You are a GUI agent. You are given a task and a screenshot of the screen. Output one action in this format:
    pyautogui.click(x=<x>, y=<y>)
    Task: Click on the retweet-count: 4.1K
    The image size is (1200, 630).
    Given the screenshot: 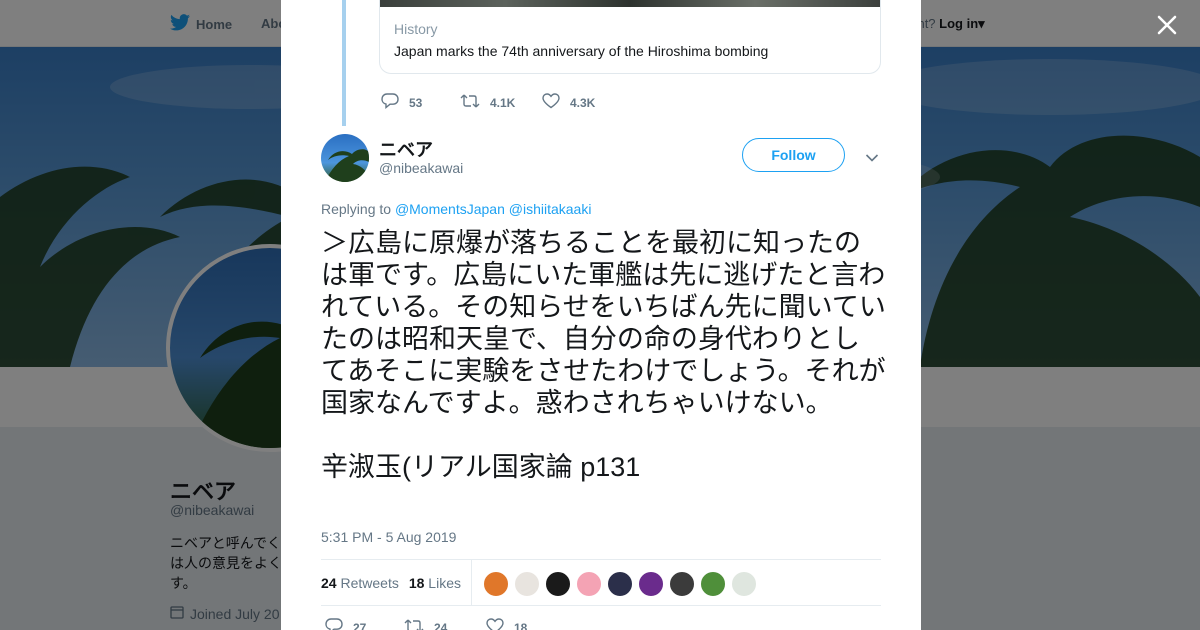 What is the action you would take?
    pyautogui.click(x=503, y=102)
    